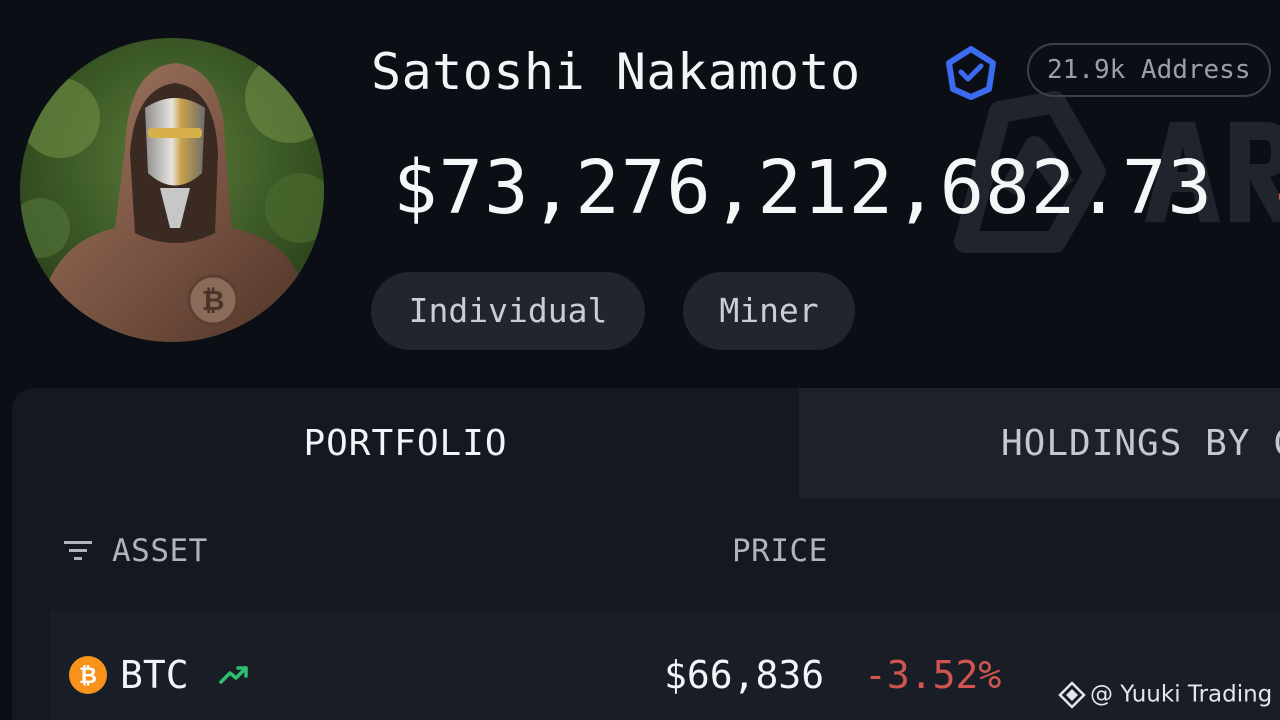 The width and height of the screenshot is (1280, 720). What do you see at coordinates (234, 675) in the screenshot?
I see `trend-up-icon` at bounding box center [234, 675].